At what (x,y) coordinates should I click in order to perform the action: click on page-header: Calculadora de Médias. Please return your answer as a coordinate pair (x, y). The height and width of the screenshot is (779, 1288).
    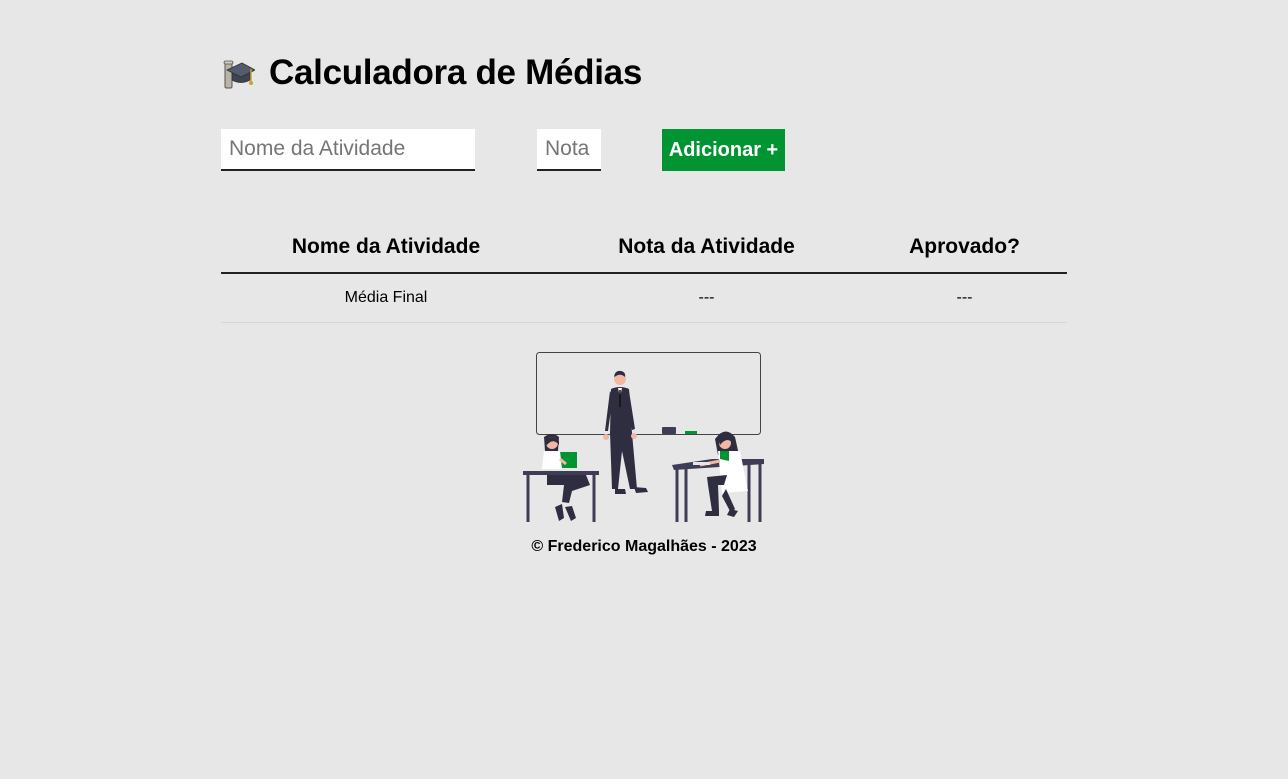
    Looking at the image, I should click on (431, 73).